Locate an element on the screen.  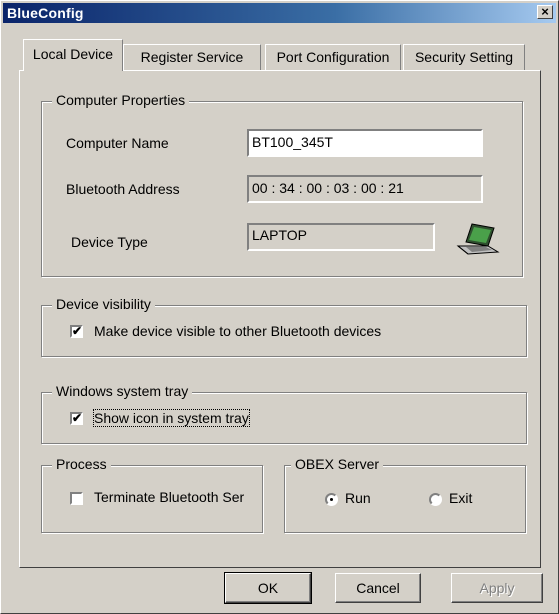
cancel-button: Cancel is located at coordinates (378, 588).